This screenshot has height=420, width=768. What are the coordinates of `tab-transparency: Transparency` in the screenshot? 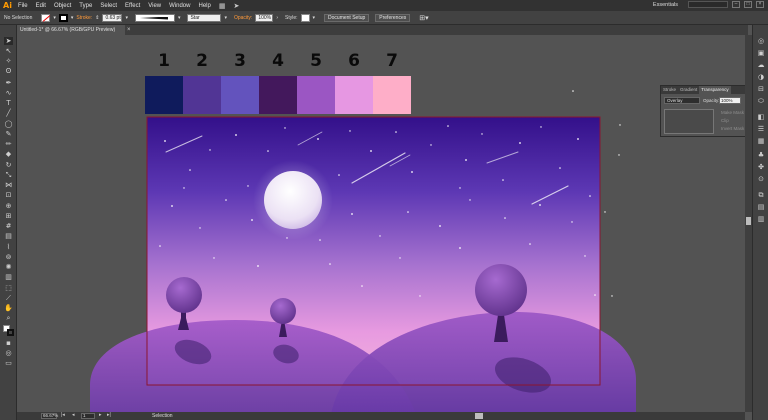 It's located at (715, 90).